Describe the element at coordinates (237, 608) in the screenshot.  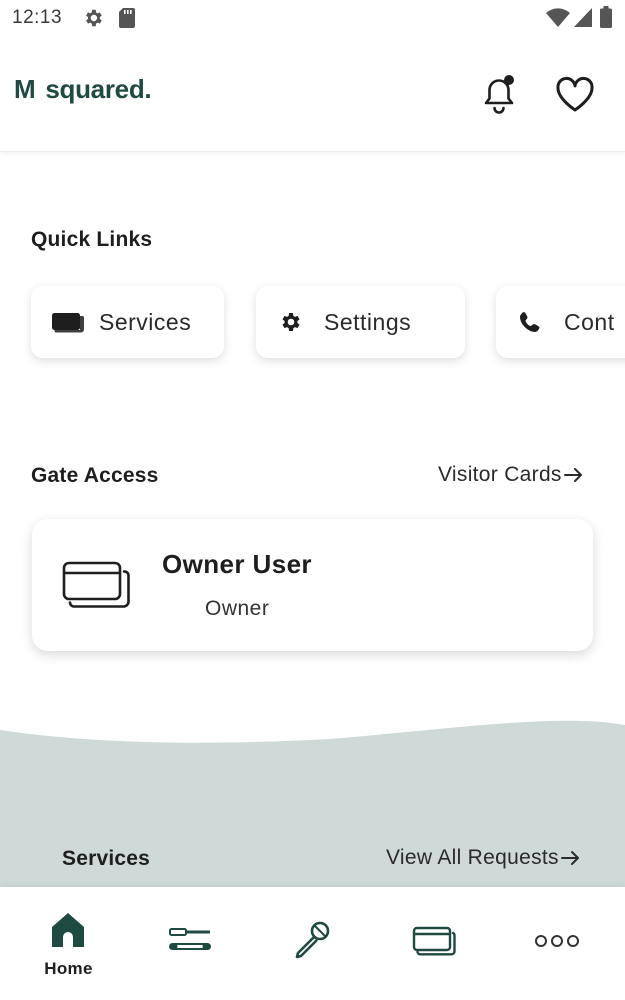
I see `owner-role: Owner` at that location.